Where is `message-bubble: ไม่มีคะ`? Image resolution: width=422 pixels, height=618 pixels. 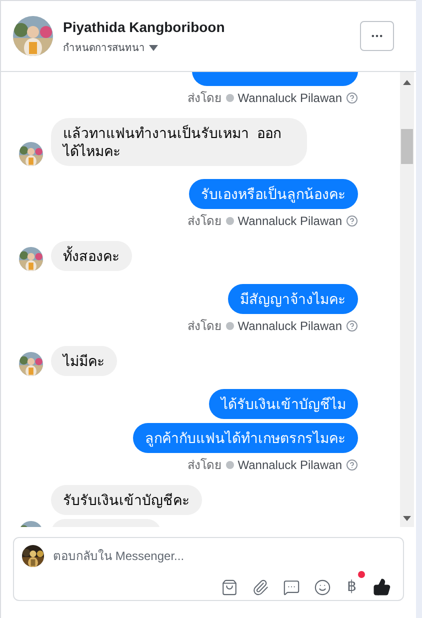 message-bubble: ไม่มีคะ is located at coordinates (84, 361).